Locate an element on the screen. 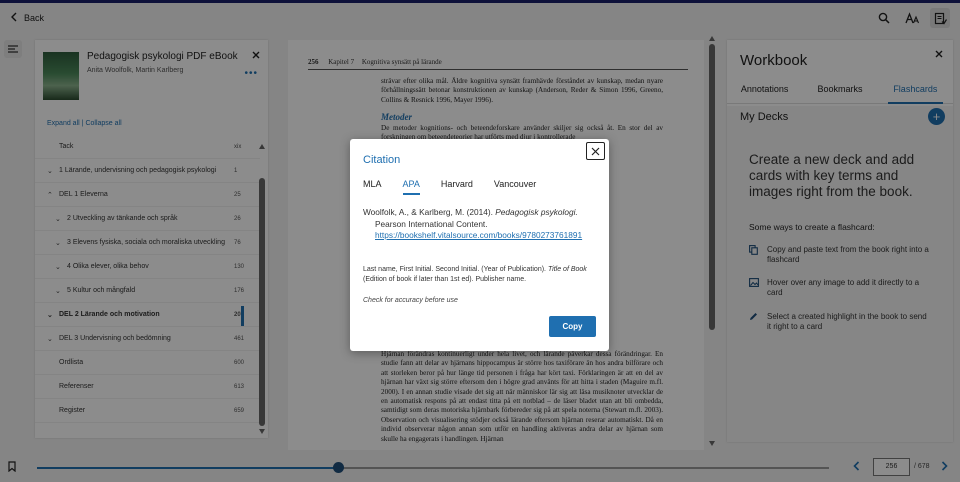 The height and width of the screenshot is (482, 960). copy-button: Copy is located at coordinates (572, 326).